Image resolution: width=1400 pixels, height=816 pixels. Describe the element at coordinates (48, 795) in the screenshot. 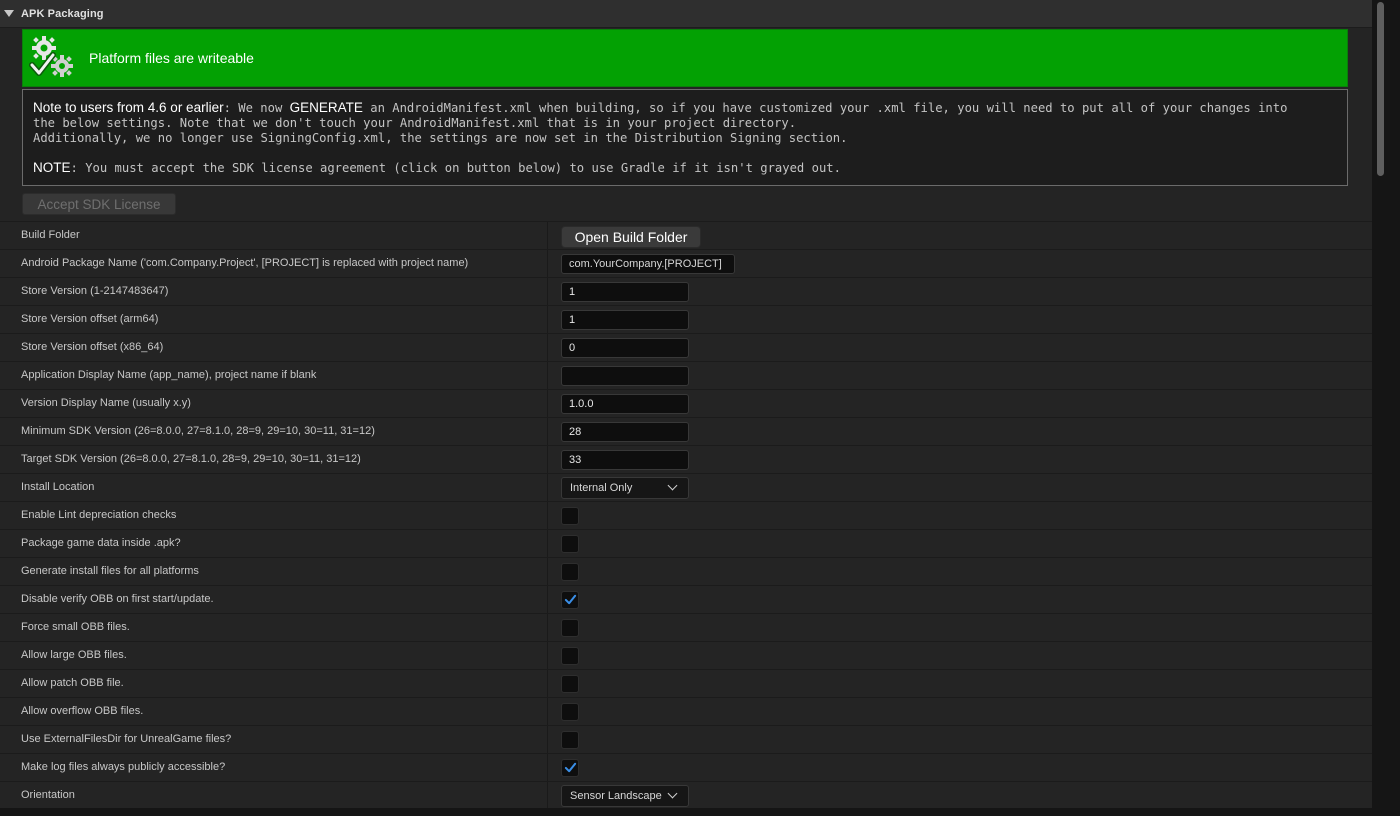

I see `row-label: Orientation` at that location.